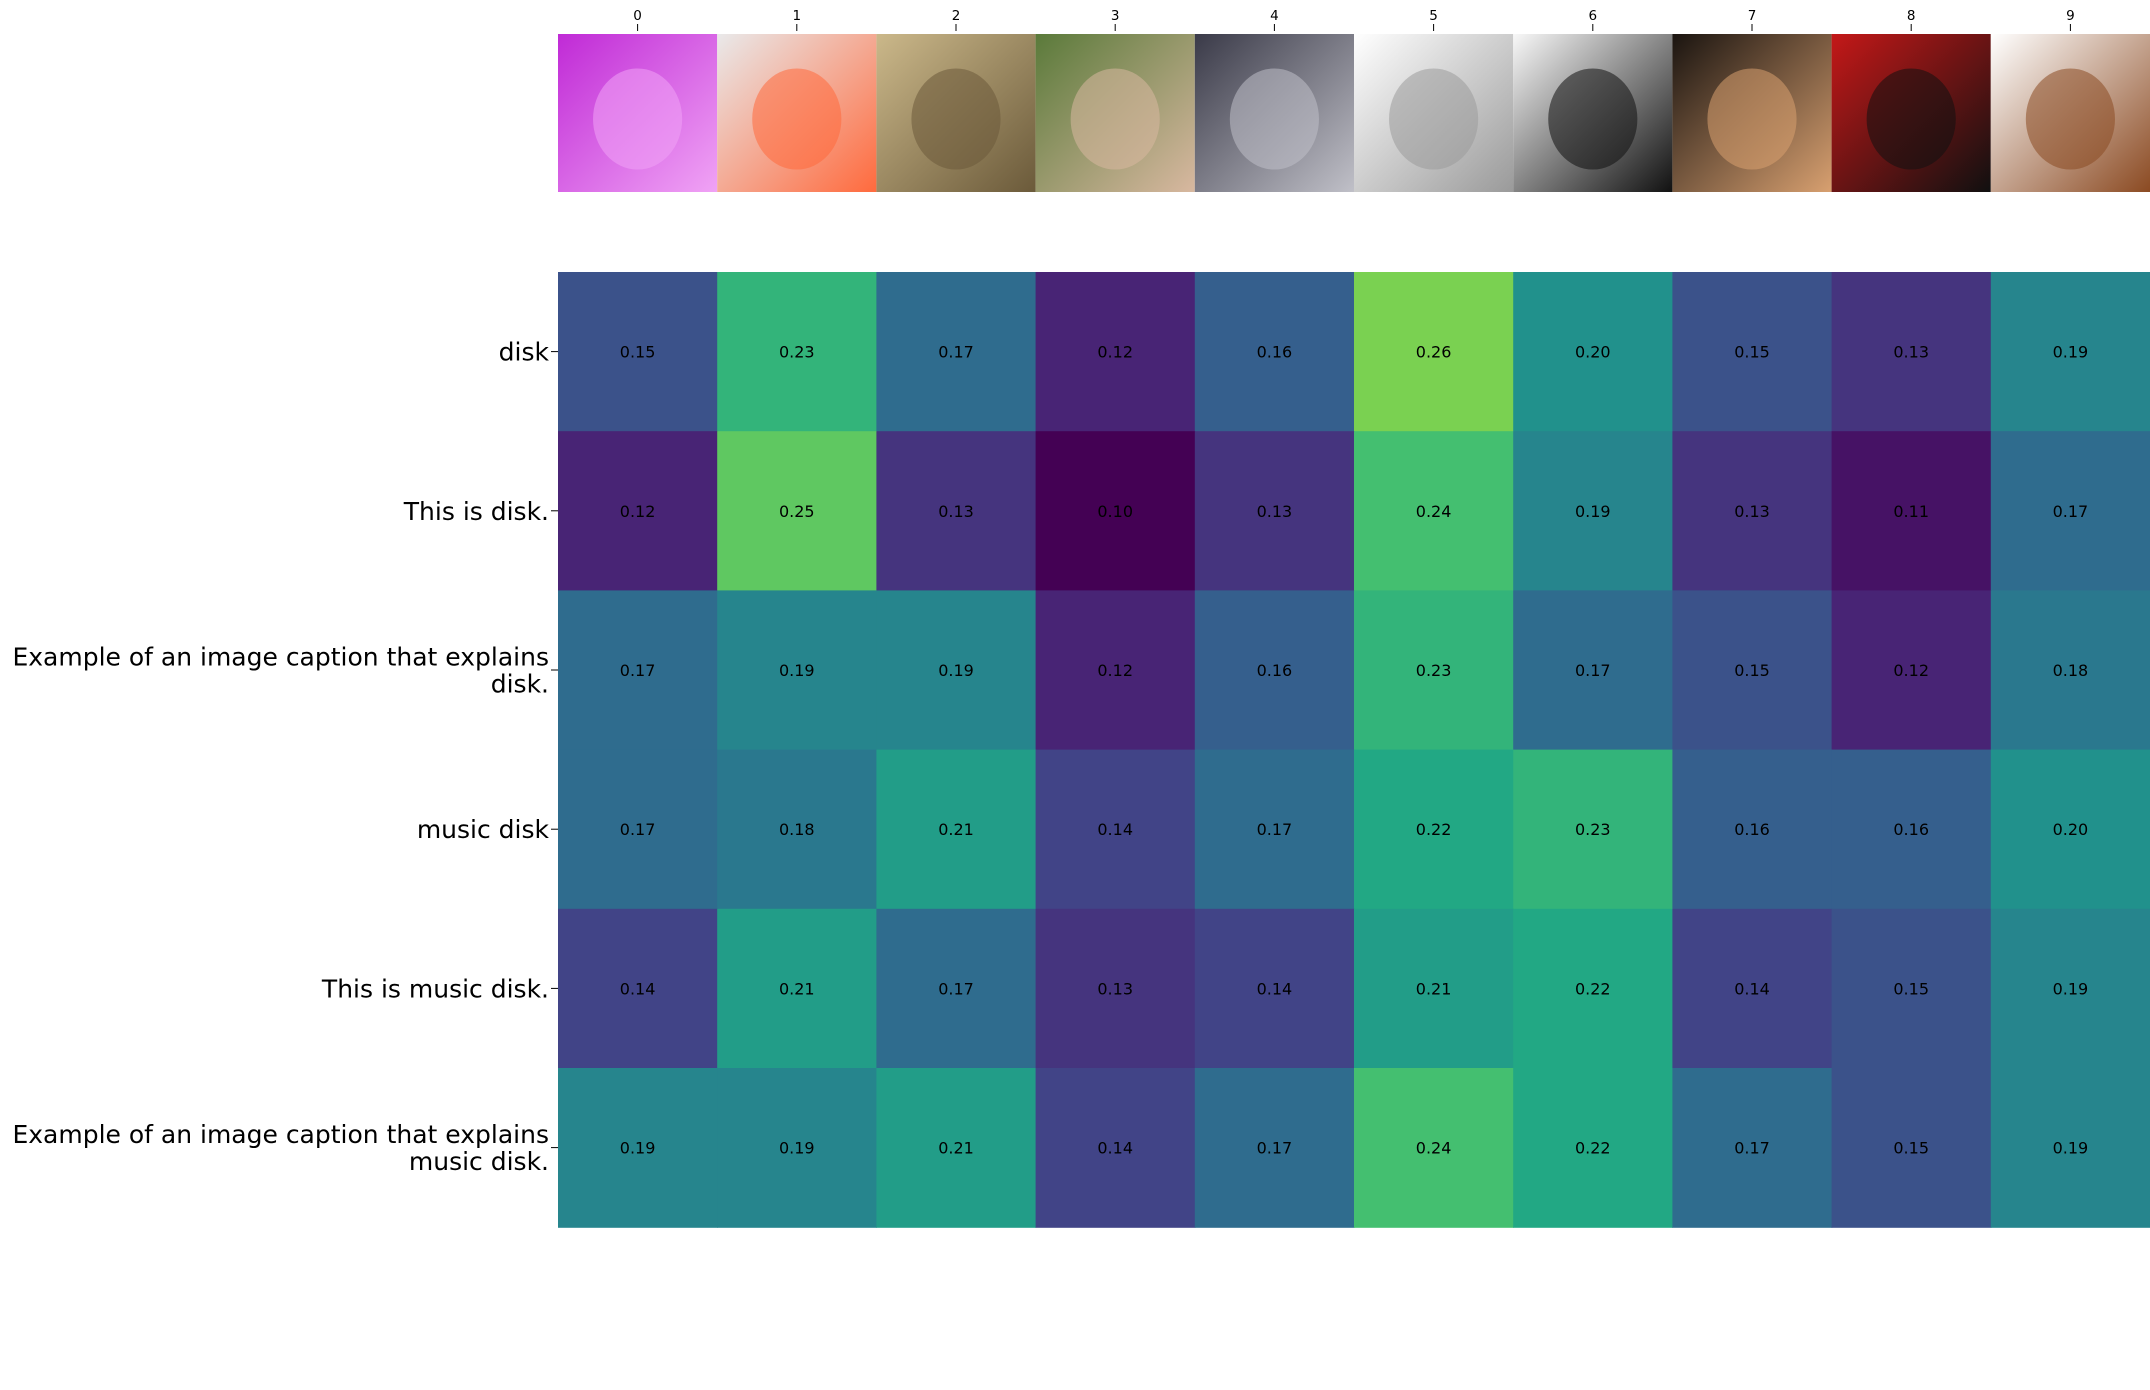 Image resolution: width=2150 pixels, height=1390 pixels. I want to click on thumbnail-female-singer-photo, so click(1752, 113).